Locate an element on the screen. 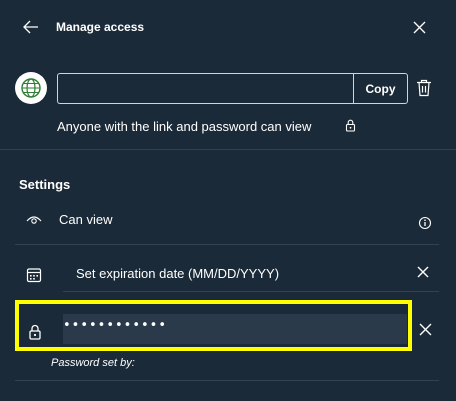 The image size is (456, 401). settings-heading: Settings is located at coordinates (45, 184).